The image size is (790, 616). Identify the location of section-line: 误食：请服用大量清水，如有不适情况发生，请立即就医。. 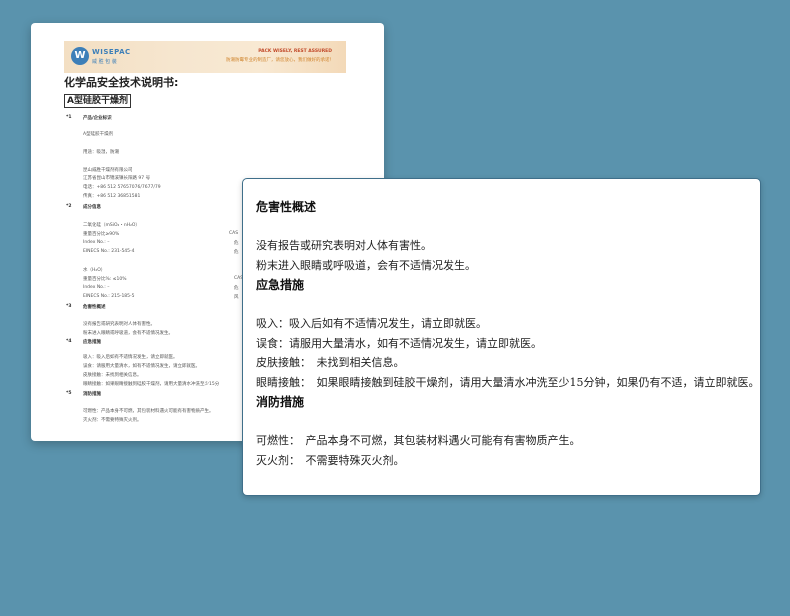
(141, 366).